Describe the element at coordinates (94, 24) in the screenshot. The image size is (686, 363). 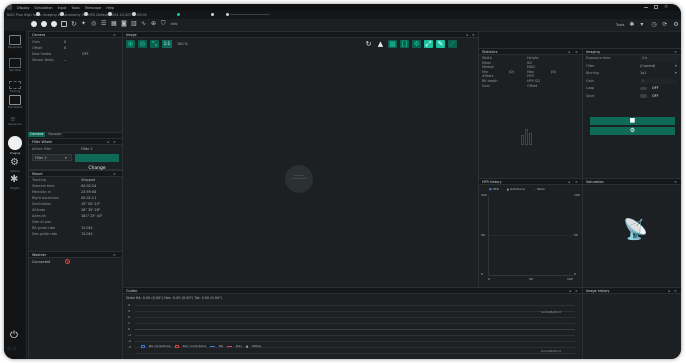
I see `target-icon: ◎` at that location.